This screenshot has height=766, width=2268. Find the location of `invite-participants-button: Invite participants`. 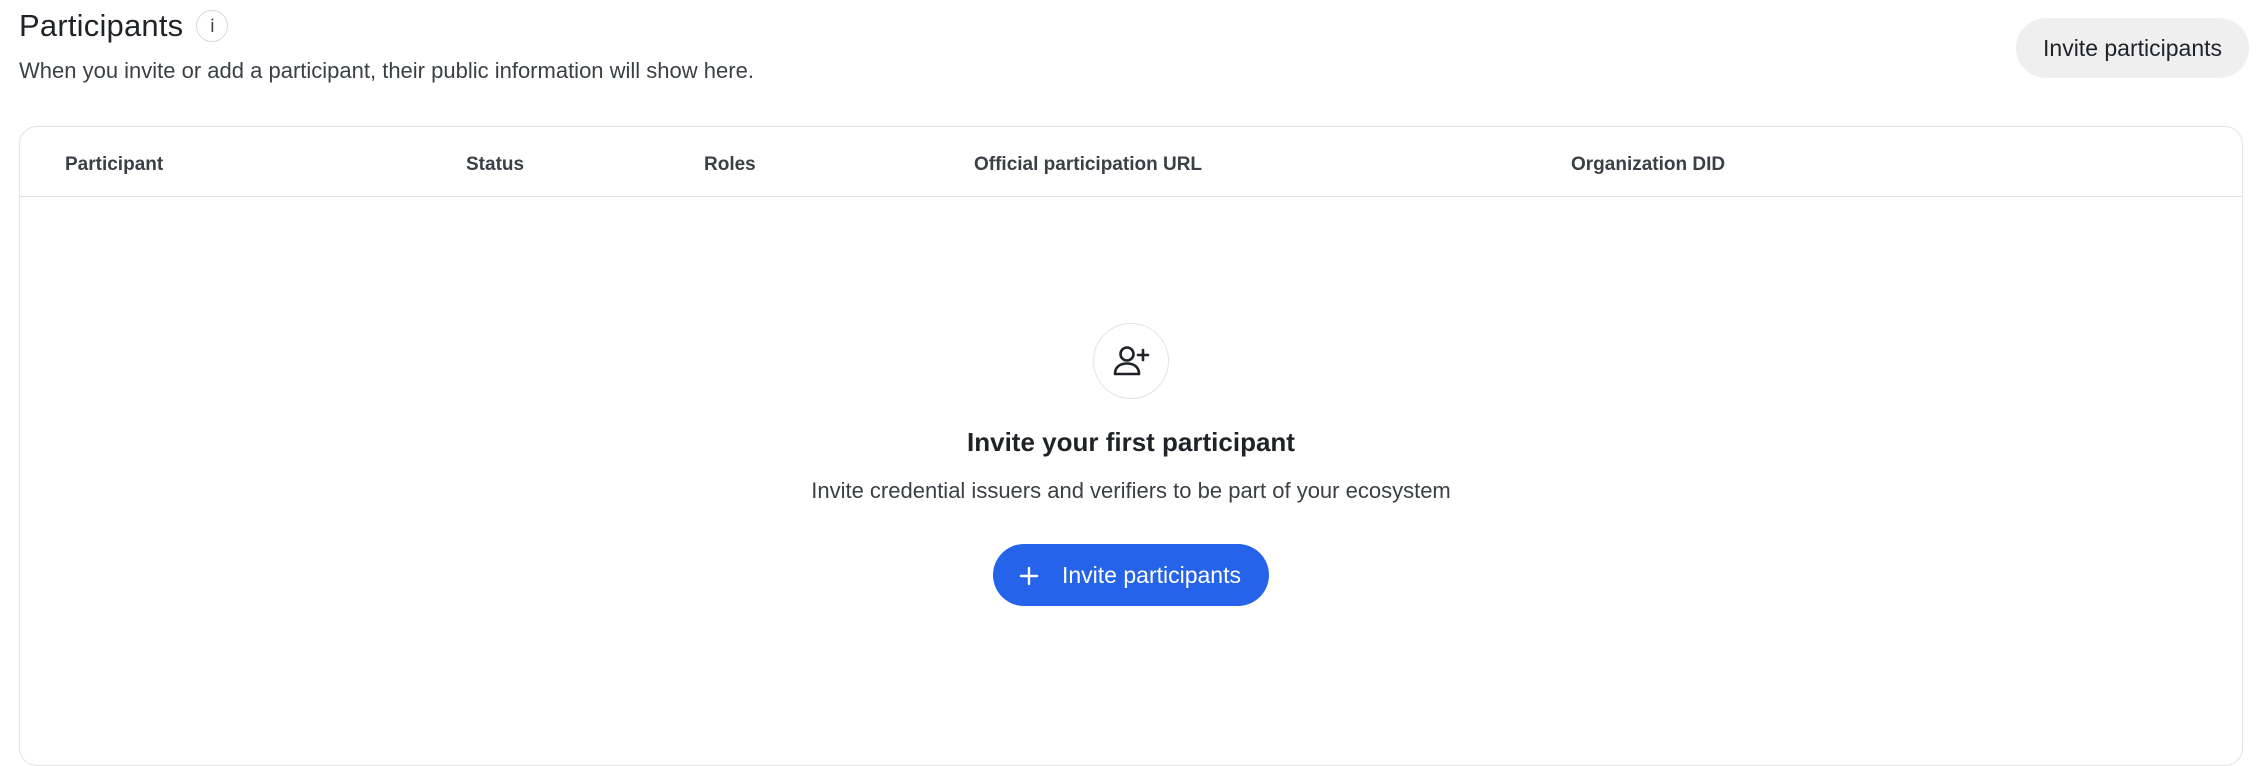

invite-participants-button: Invite participants is located at coordinates (2132, 48).